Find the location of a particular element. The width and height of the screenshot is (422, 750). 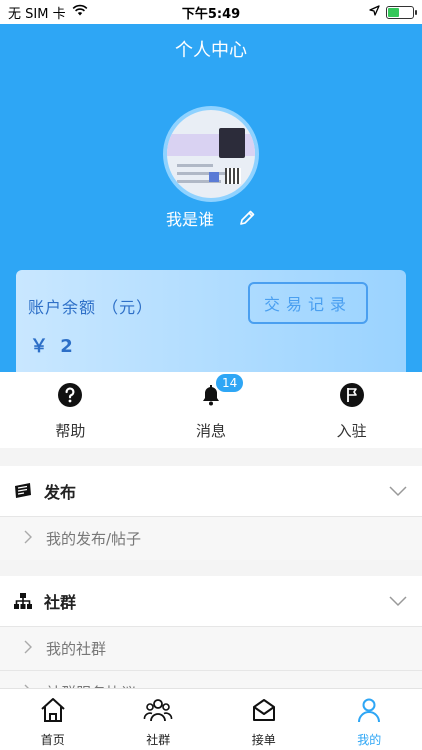

transactions-button: 交易记录 is located at coordinates (308, 303).